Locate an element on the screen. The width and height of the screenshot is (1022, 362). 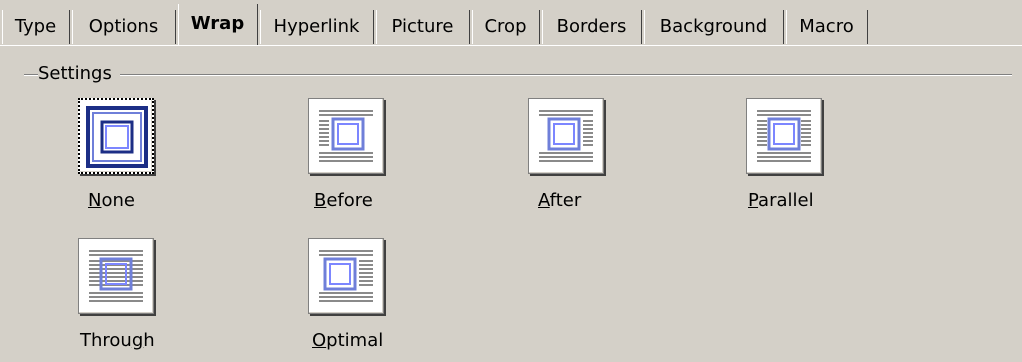
wrap-optimal-icon is located at coordinates (346, 276).